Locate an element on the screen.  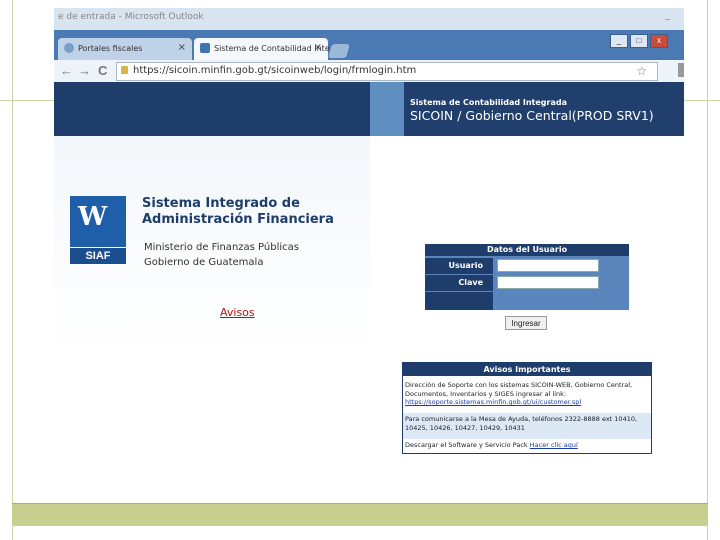
header-left-banner is located at coordinates (212, 109).